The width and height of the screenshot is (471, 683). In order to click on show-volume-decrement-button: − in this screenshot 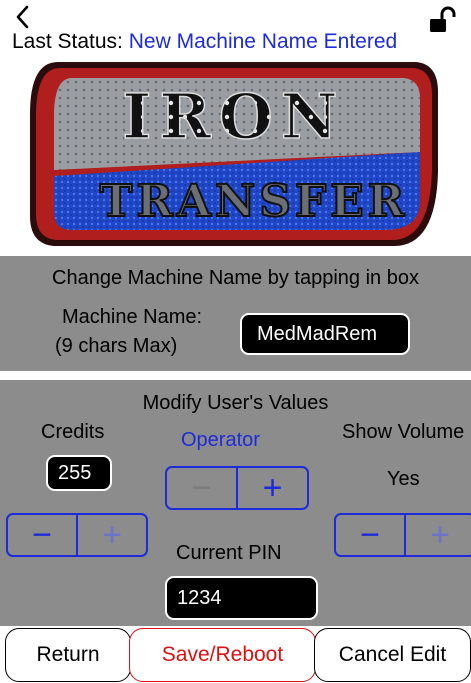, I will do `click(370, 535)`.